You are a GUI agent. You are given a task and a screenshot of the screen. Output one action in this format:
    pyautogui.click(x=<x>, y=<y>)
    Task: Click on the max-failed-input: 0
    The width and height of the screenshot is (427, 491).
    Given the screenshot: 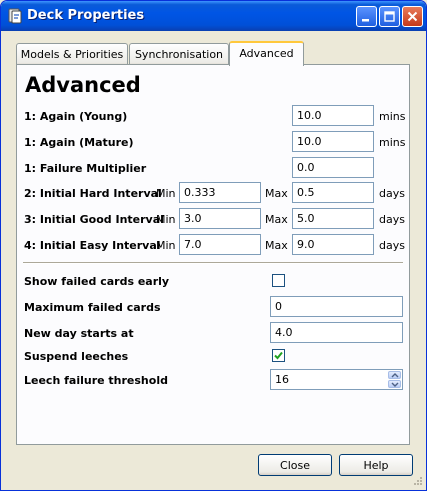 What is the action you would take?
    pyautogui.click(x=336, y=306)
    